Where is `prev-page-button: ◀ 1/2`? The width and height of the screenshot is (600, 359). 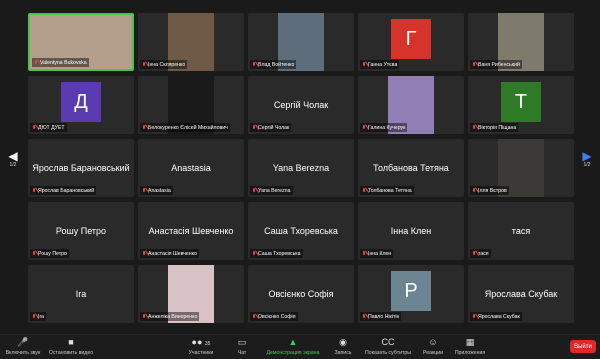 prev-page-button: ◀ 1/2 is located at coordinates (13, 159).